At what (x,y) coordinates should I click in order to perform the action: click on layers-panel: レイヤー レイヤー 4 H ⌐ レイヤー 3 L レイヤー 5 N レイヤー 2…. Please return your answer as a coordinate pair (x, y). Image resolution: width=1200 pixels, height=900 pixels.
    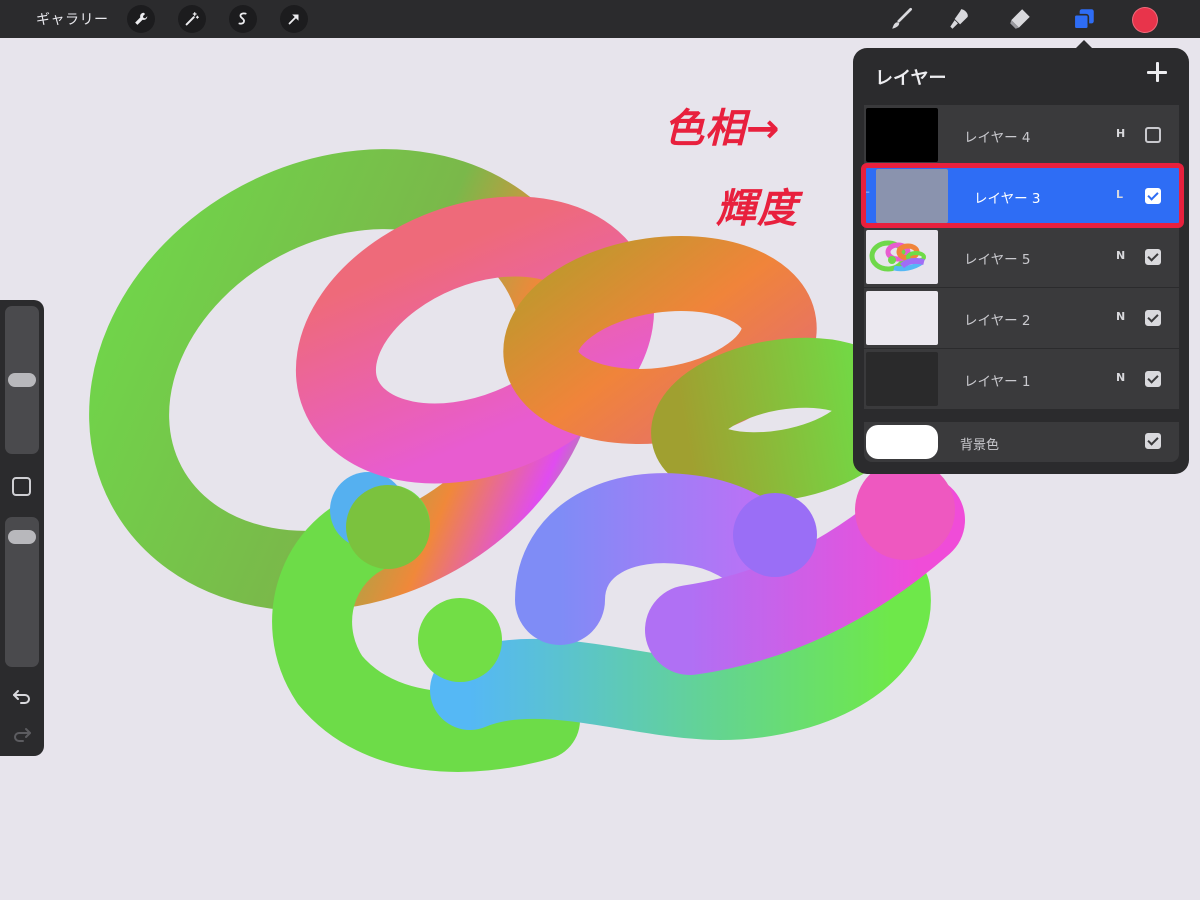
    Looking at the image, I should click on (1021, 261).